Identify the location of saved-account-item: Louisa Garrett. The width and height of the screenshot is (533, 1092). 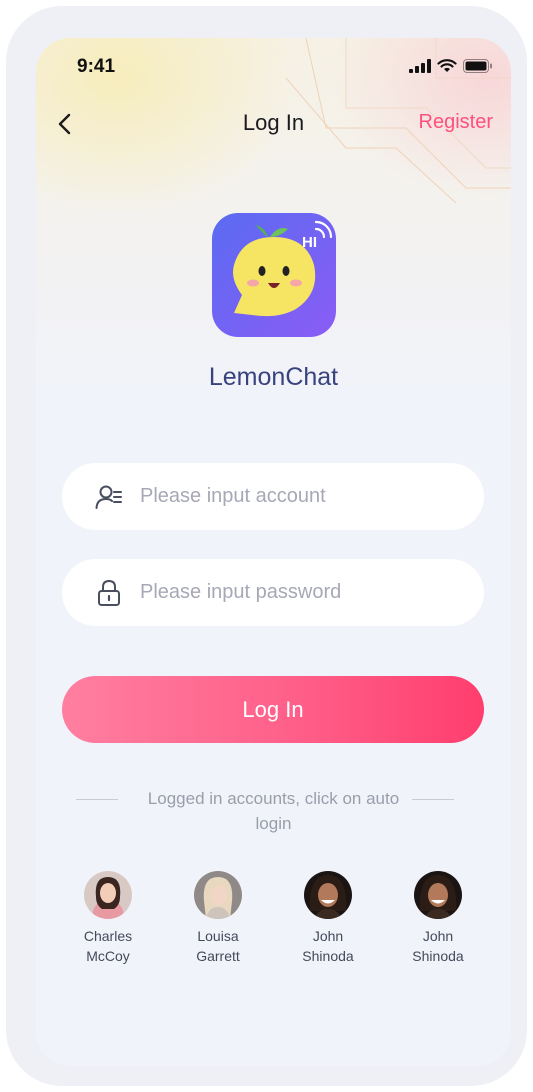
(218, 918).